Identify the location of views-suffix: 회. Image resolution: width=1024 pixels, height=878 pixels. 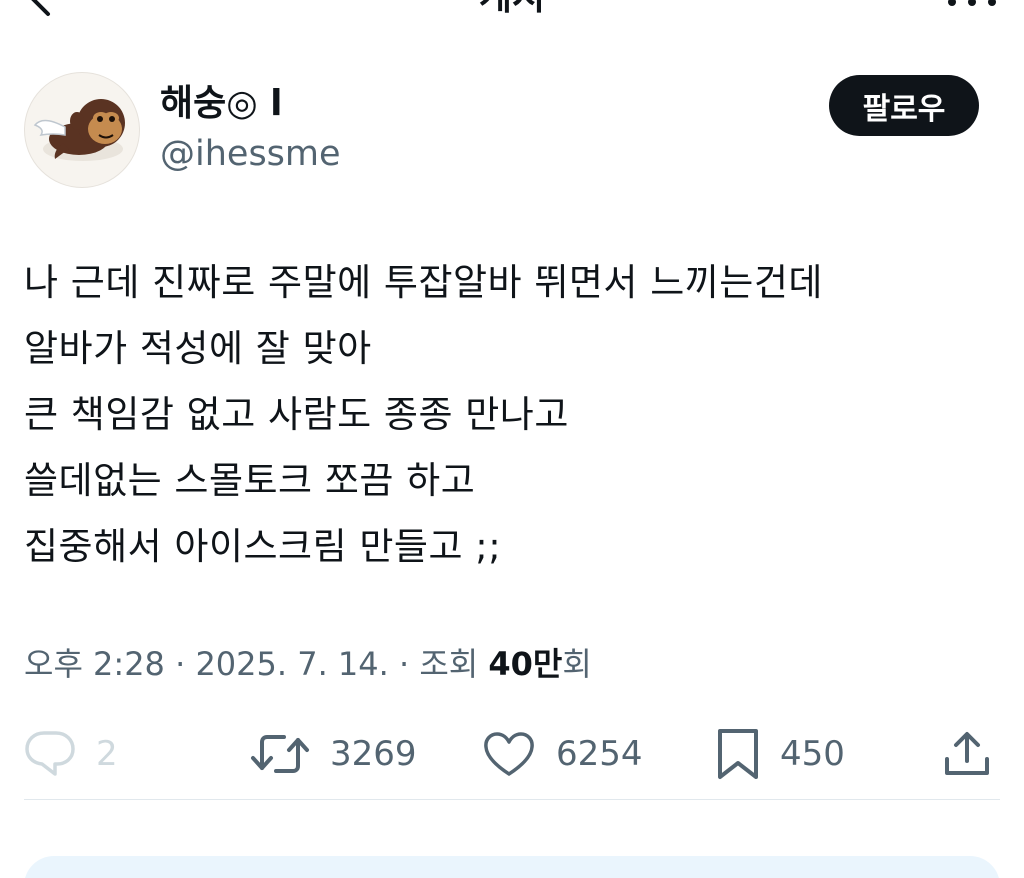
(577, 664).